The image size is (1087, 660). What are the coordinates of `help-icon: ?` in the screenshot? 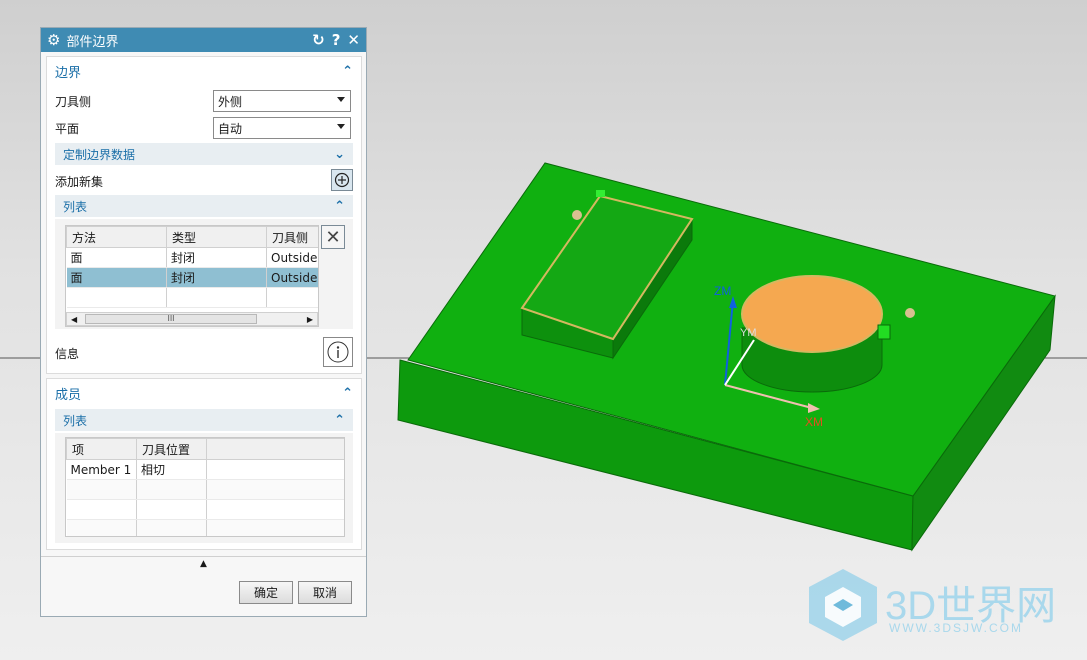 It's located at (336, 40).